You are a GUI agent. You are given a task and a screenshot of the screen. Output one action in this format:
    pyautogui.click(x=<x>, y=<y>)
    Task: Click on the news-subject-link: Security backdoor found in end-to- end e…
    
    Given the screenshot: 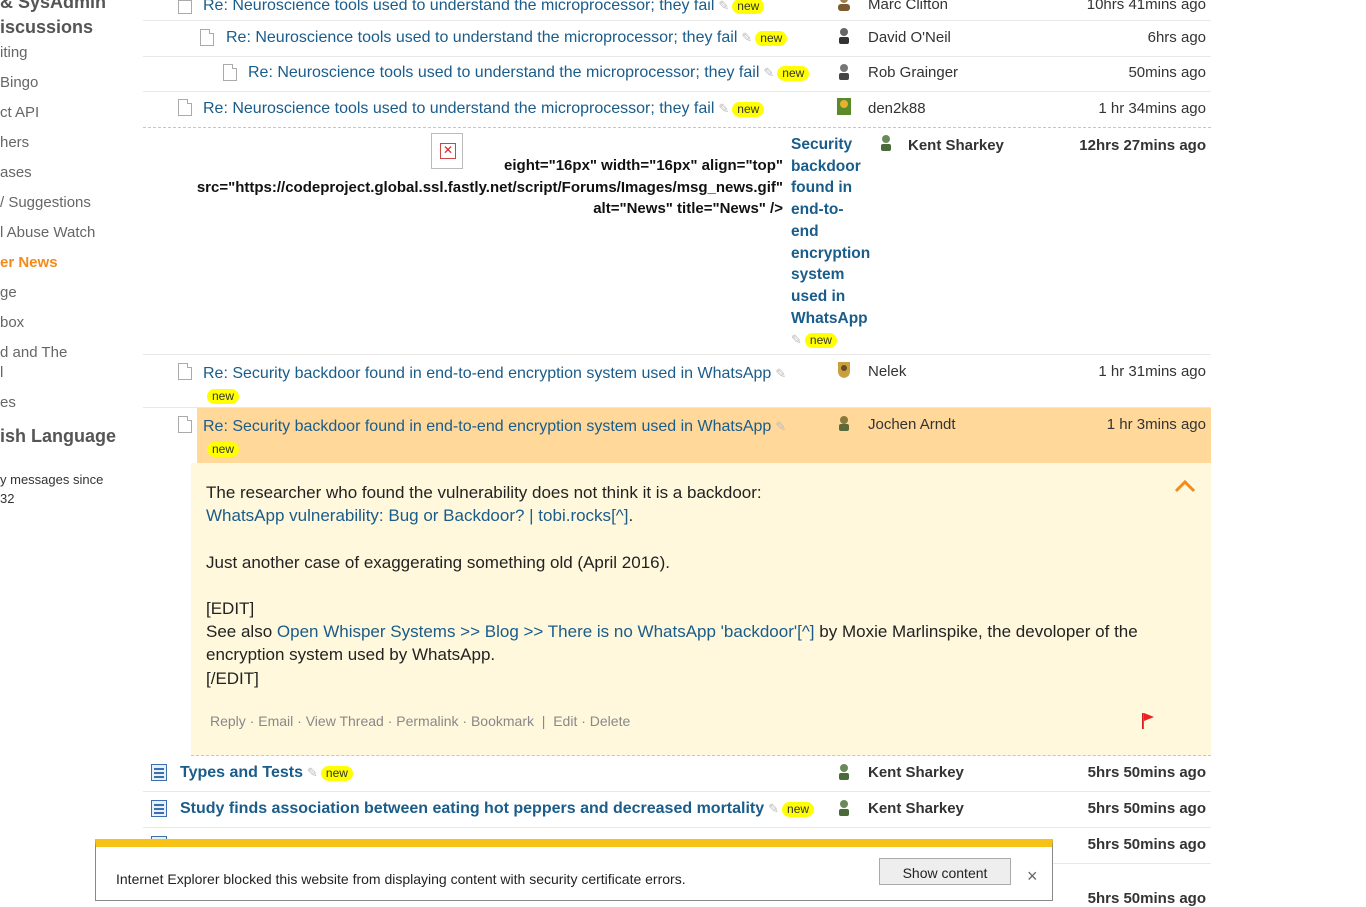 What is the action you would take?
    pyautogui.click(x=836, y=242)
    